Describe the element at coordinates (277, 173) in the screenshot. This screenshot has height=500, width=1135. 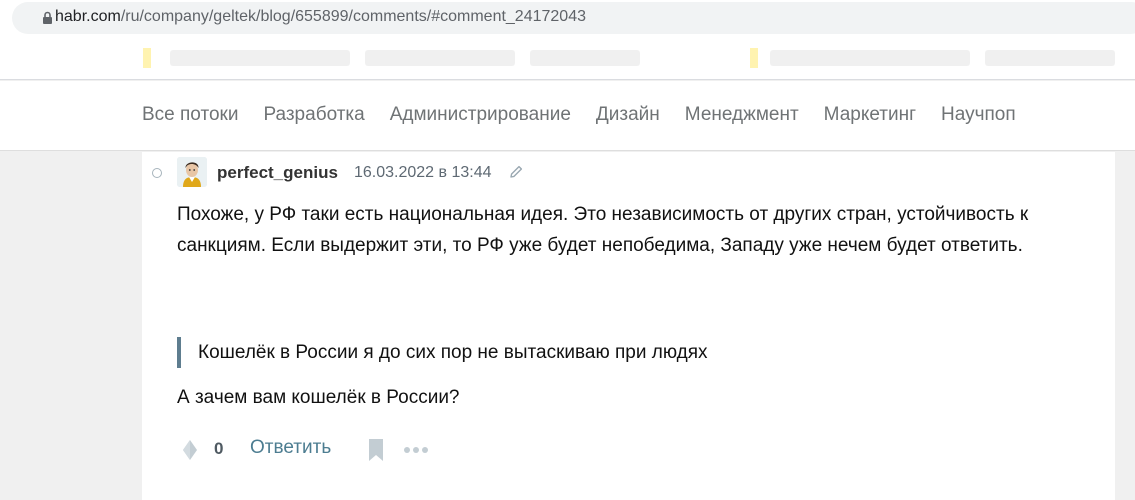
I see `comment-author: perfect_genius` at that location.